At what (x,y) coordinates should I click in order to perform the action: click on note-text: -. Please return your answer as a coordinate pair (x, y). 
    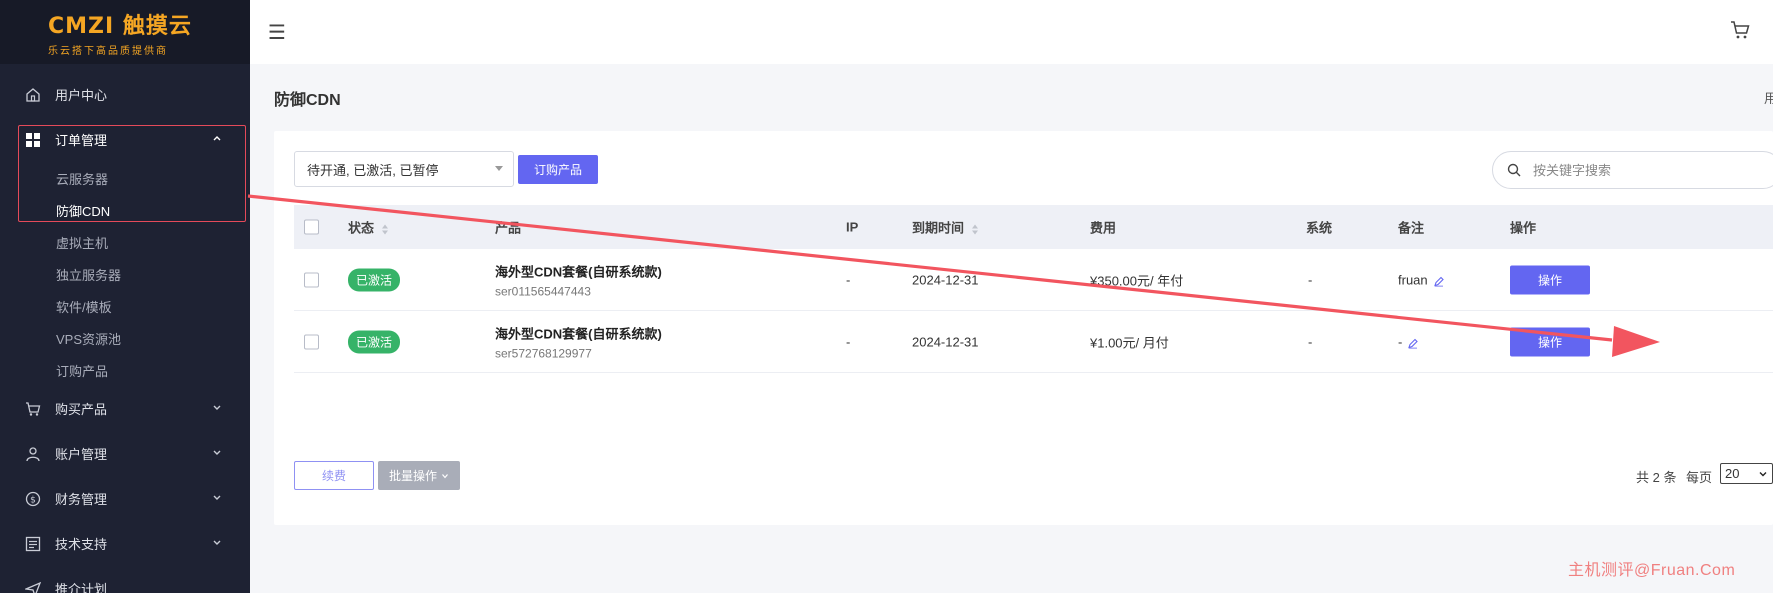
    Looking at the image, I should click on (1400, 341).